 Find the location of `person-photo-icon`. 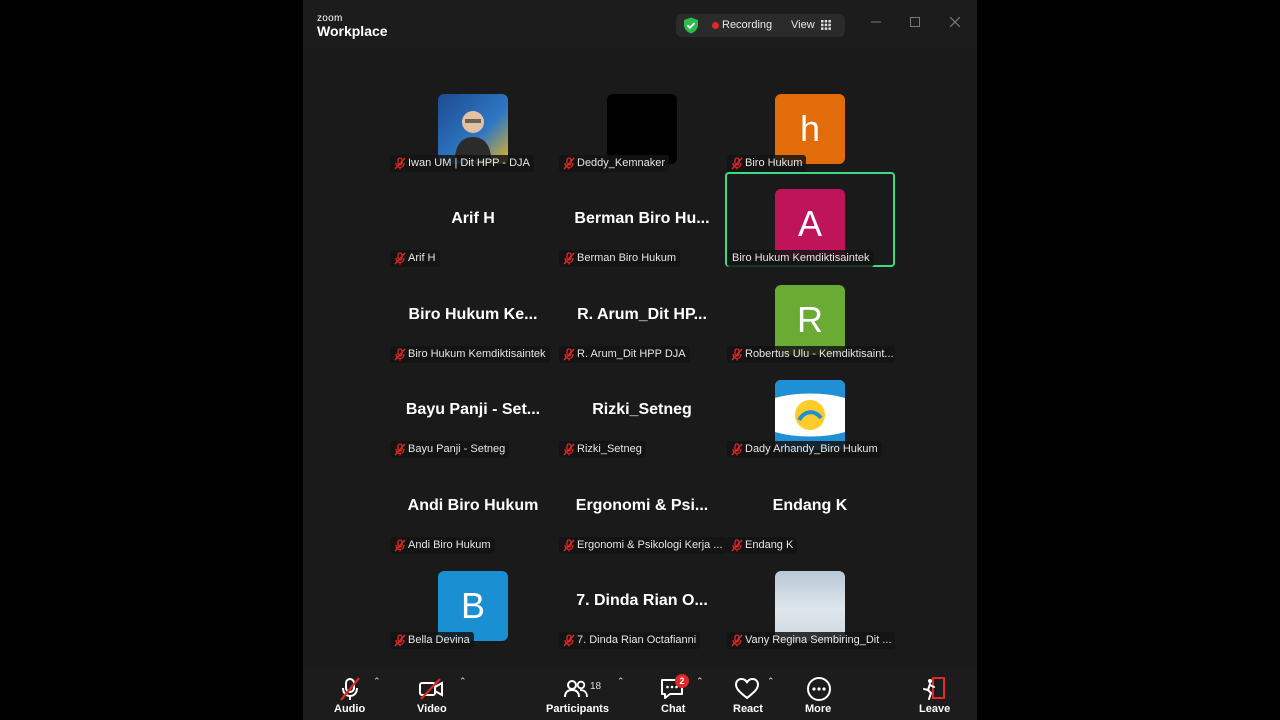

person-photo-icon is located at coordinates (473, 135).